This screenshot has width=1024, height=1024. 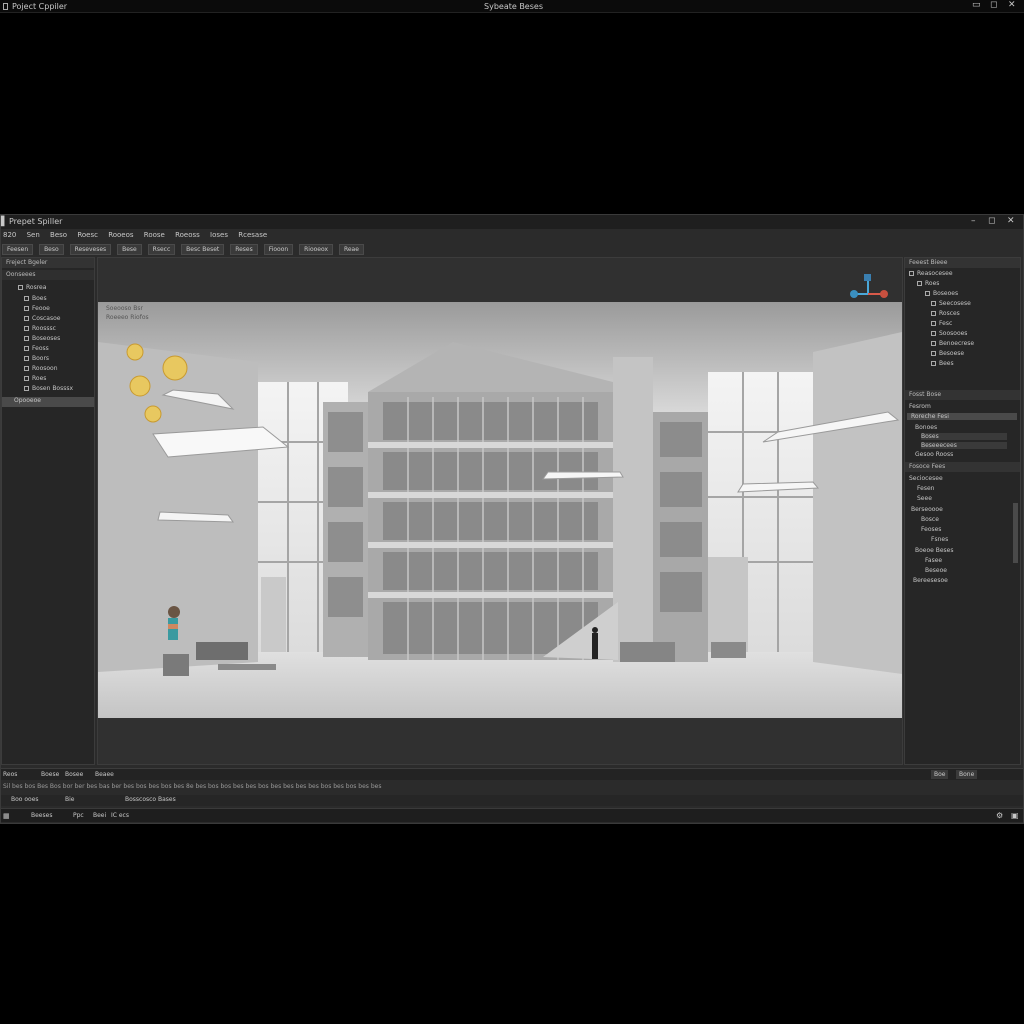 I want to click on menu-item-6: Roeoss, so click(x=187, y=235).